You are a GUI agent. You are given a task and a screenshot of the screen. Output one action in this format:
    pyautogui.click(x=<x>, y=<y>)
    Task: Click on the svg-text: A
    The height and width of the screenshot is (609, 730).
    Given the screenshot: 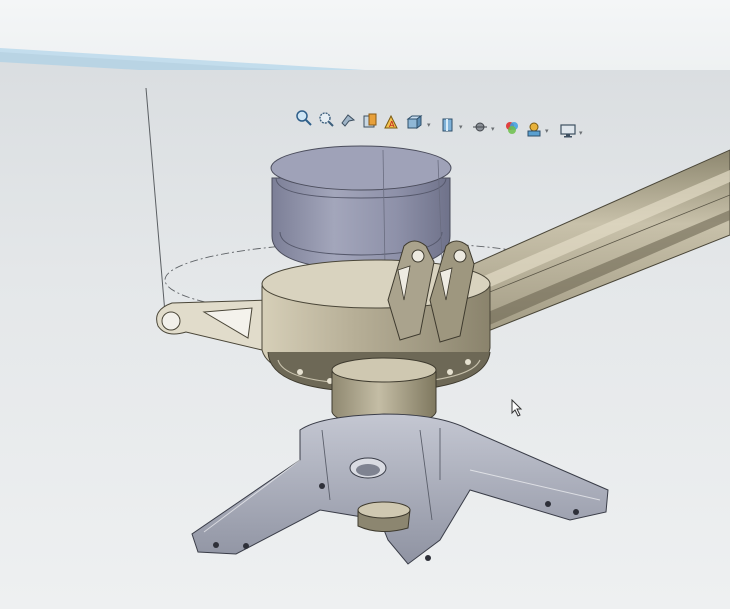 What is the action you would take?
    pyautogui.click(x=392, y=124)
    